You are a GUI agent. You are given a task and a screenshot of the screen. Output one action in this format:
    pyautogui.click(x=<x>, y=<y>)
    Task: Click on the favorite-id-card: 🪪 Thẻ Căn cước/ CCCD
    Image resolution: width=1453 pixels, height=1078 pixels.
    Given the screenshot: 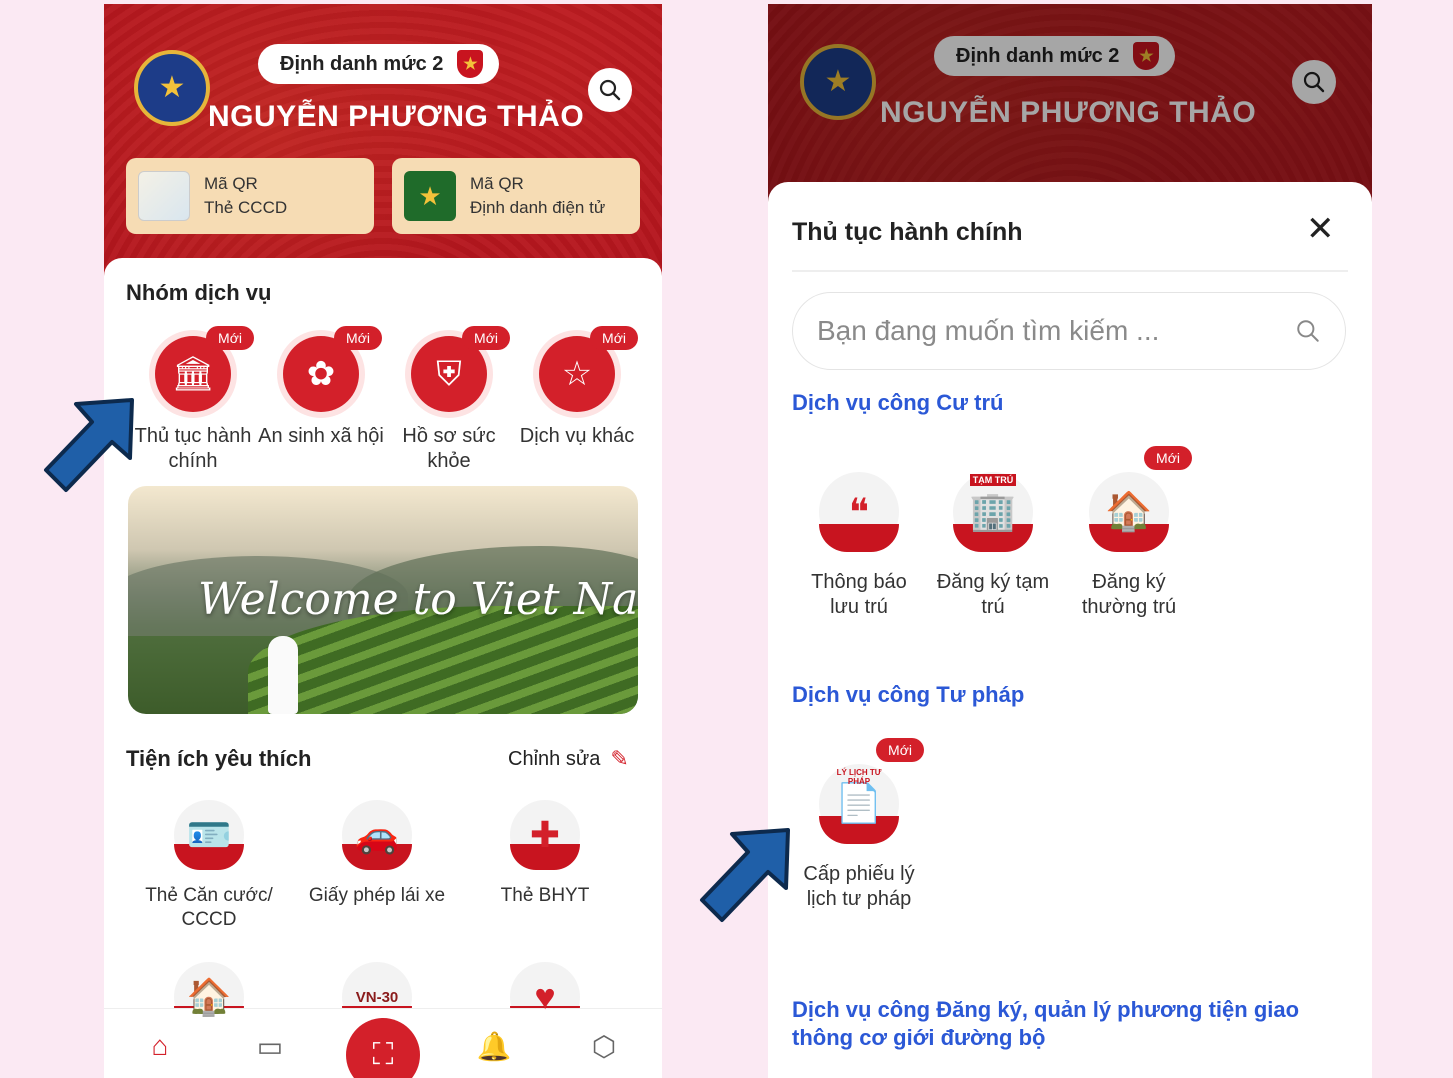 What is the action you would take?
    pyautogui.click(x=209, y=866)
    